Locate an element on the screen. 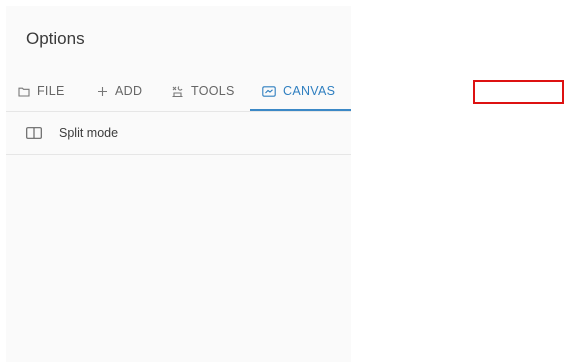  plus-icon is located at coordinates (102, 91).